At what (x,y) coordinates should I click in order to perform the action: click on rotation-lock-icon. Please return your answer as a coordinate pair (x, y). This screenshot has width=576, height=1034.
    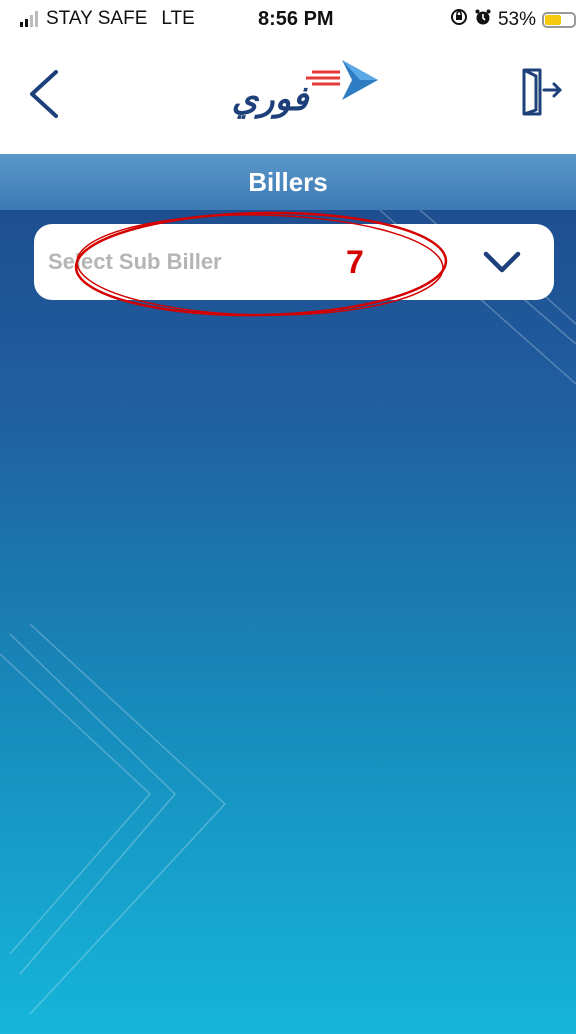
    Looking at the image, I should click on (459, 20).